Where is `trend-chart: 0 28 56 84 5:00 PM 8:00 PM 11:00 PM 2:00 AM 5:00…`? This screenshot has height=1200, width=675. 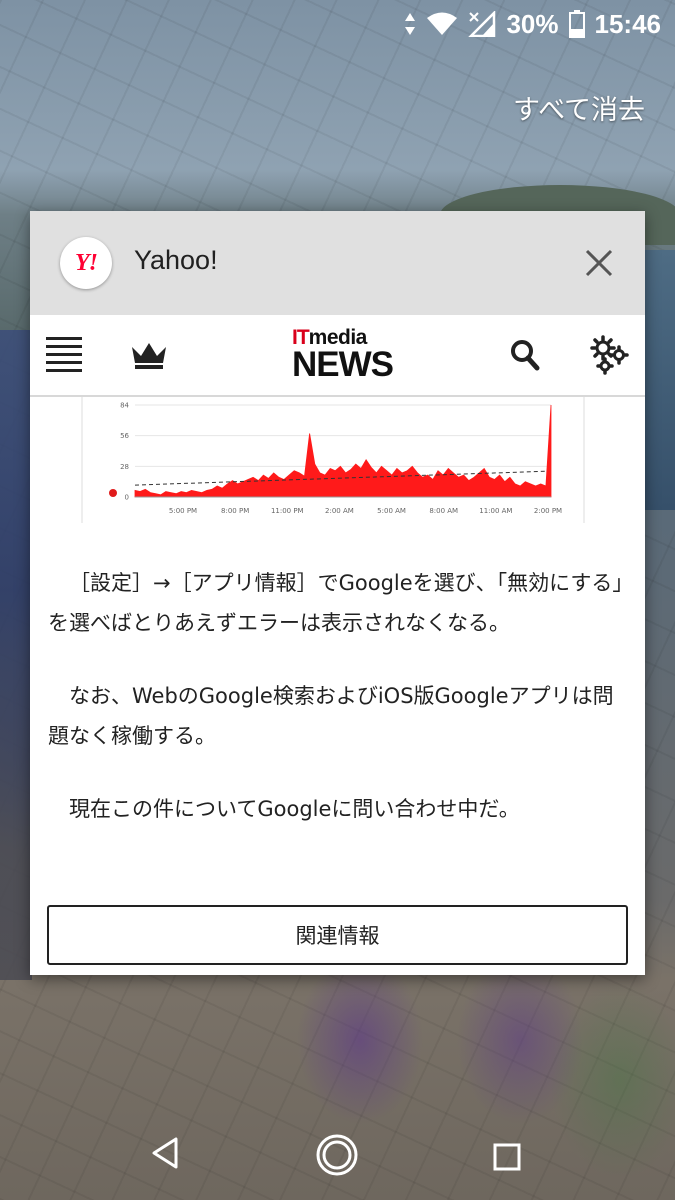
trend-chart: 0 28 56 84 5:00 PM 8:00 PM 11:00 PM 2:00 AM 5:00… is located at coordinates (333, 460).